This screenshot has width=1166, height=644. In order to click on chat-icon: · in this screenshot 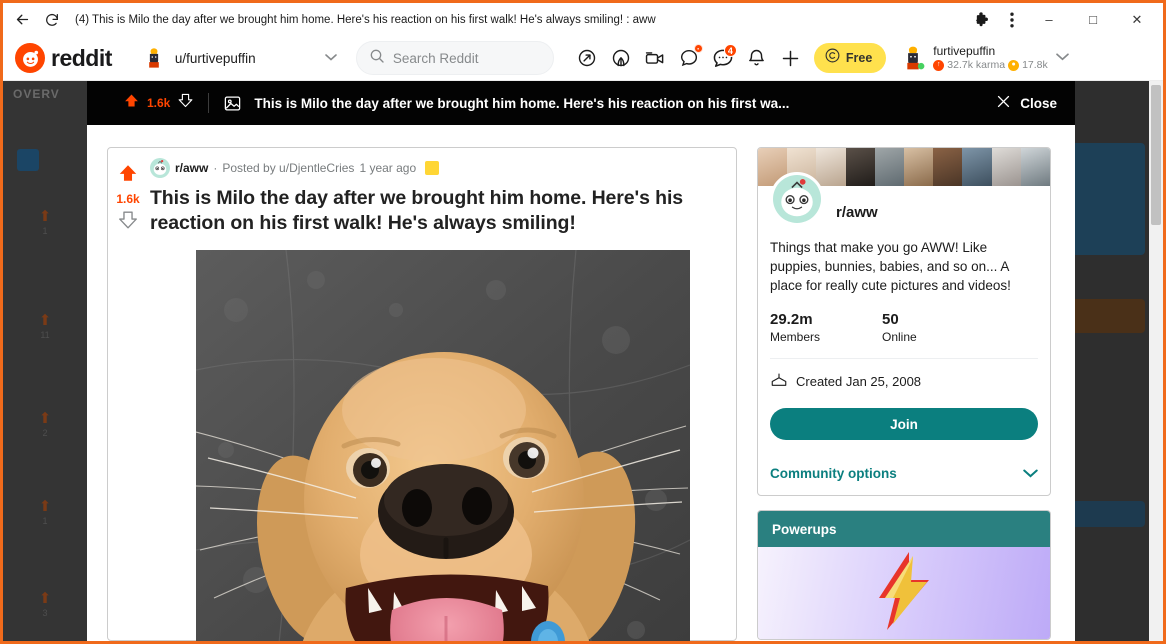, I will do `click(689, 58)`.